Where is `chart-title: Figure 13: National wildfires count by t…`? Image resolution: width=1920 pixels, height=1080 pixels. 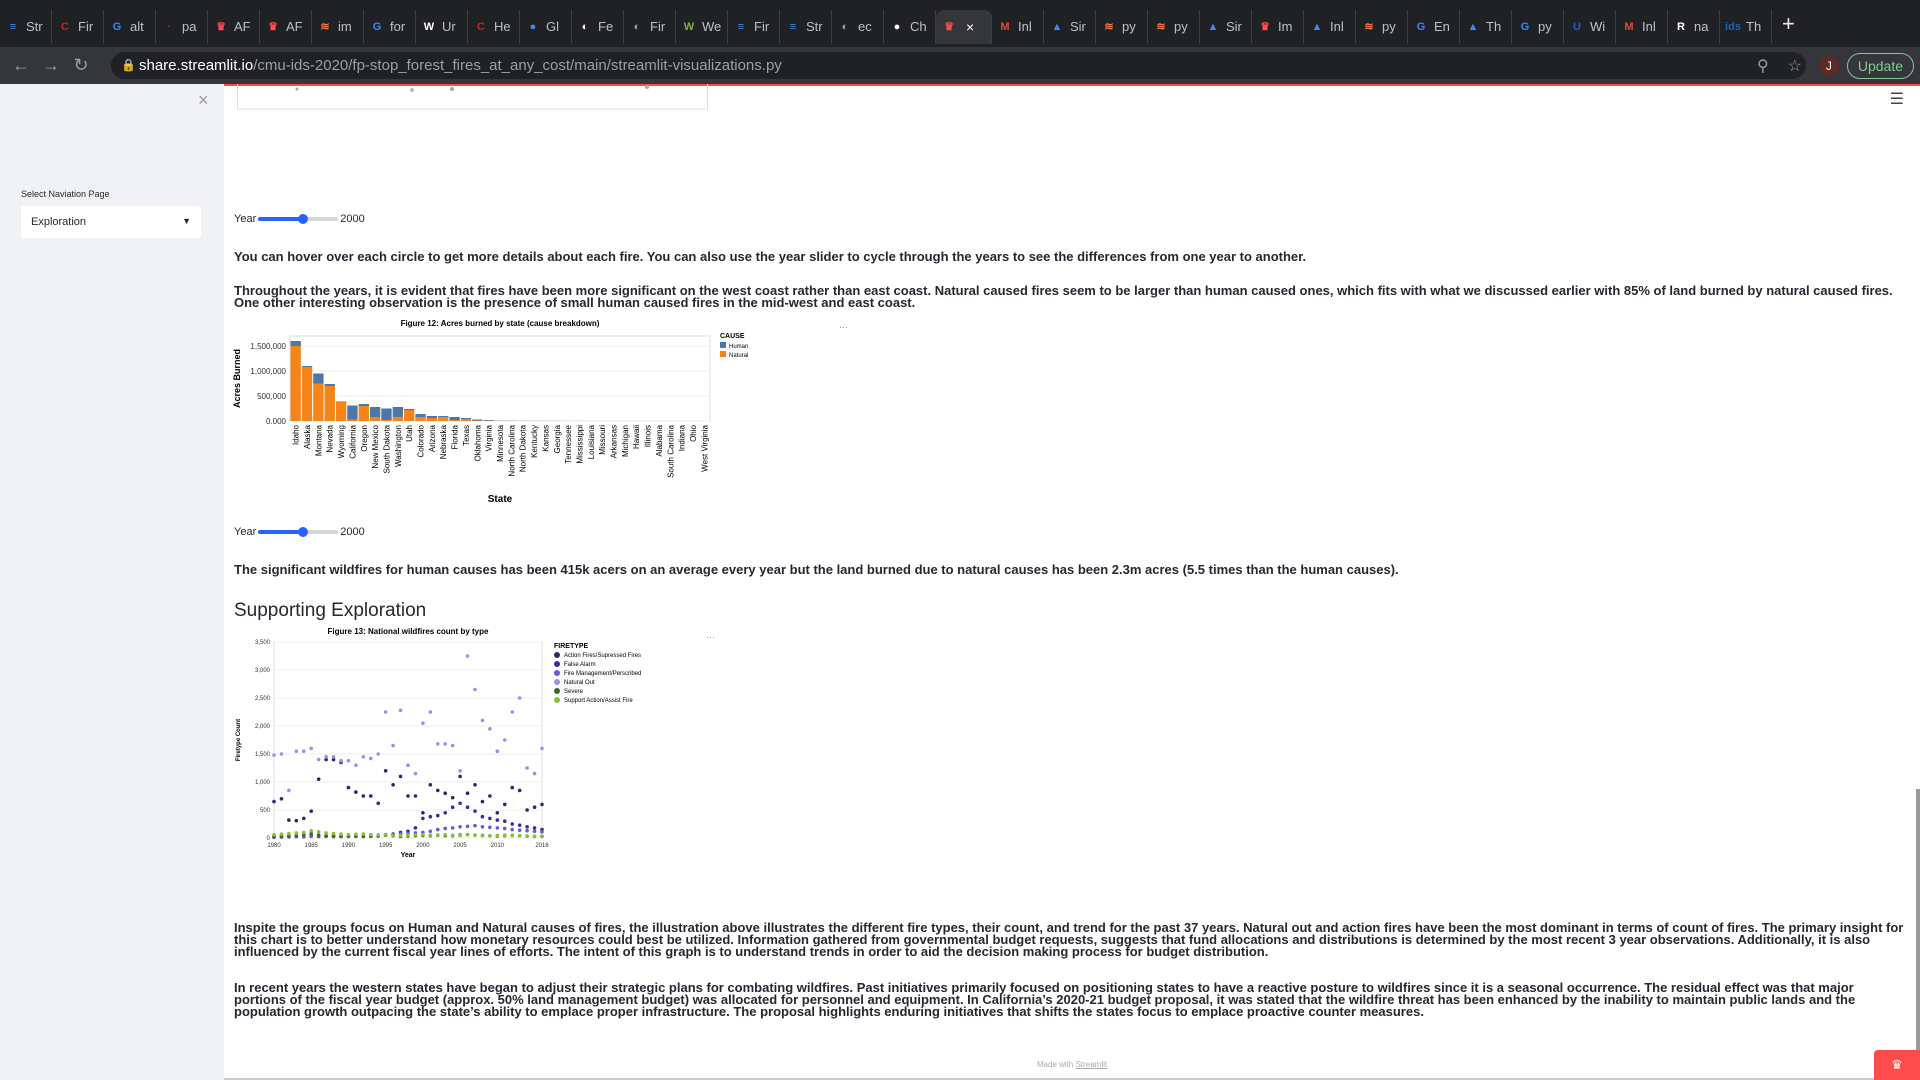 chart-title: Figure 13: National wildfires count by t… is located at coordinates (408, 631).